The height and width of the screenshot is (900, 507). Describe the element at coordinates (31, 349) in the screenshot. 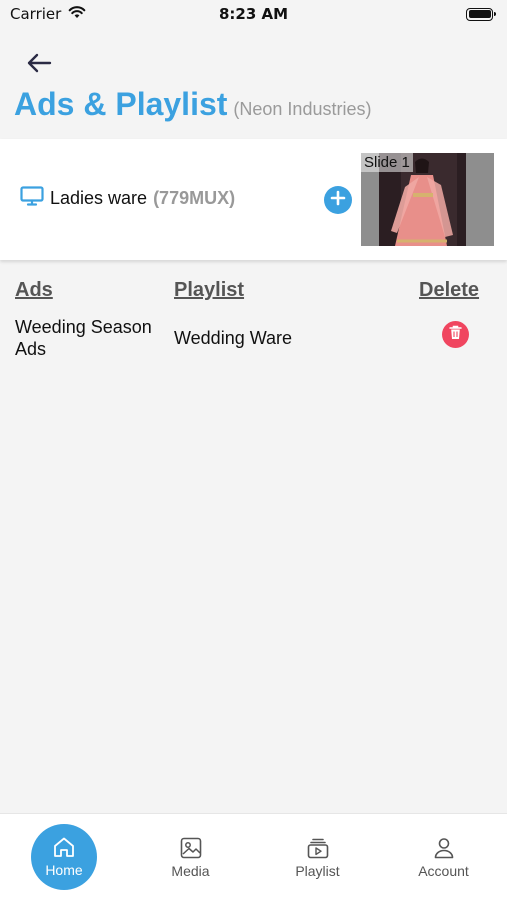

I see `ad-name-line2: Ads` at that location.